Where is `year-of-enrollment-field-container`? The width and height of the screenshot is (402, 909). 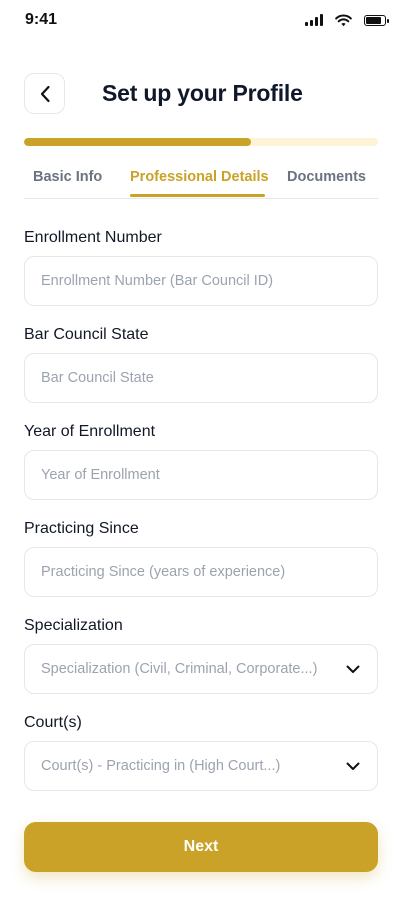 year-of-enrollment-field-container is located at coordinates (201, 475).